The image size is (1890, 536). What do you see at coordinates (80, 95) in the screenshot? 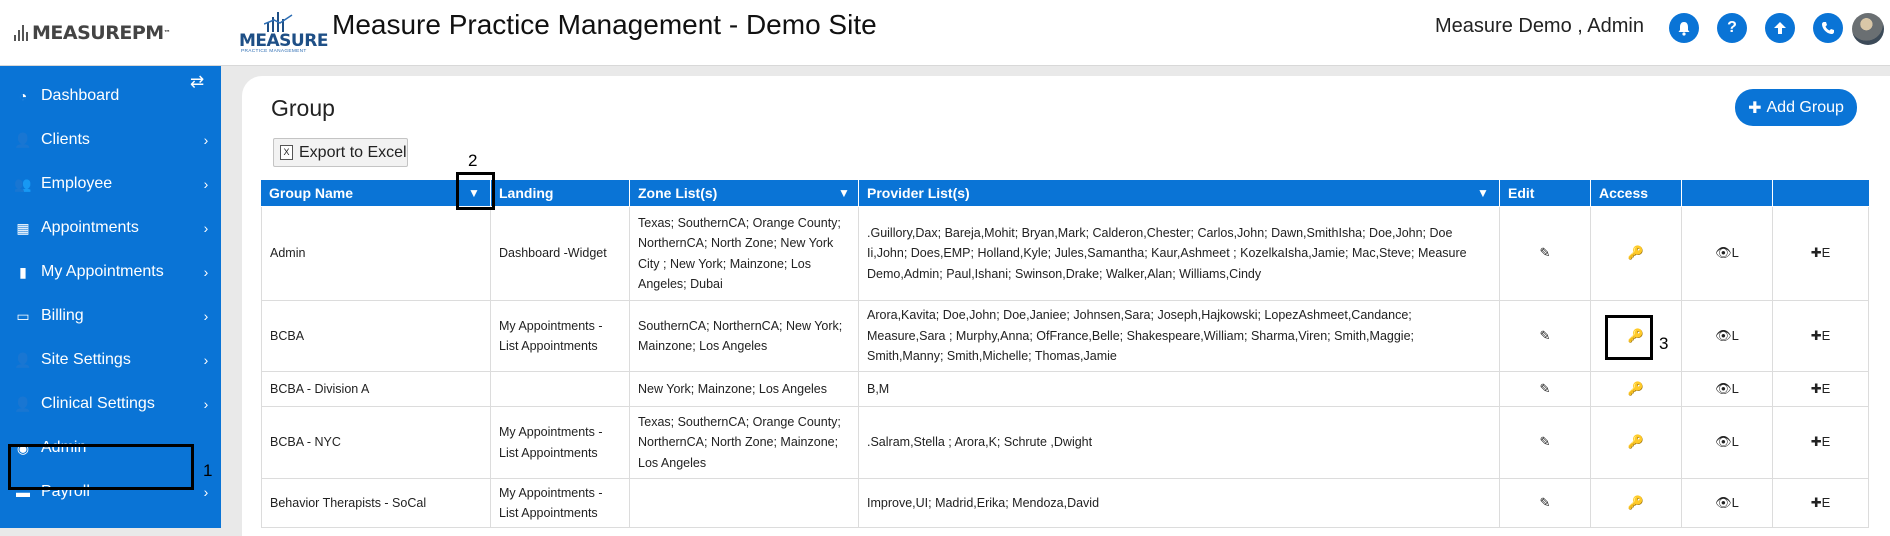
I see `sidebar-item-label: Dashboard` at bounding box center [80, 95].